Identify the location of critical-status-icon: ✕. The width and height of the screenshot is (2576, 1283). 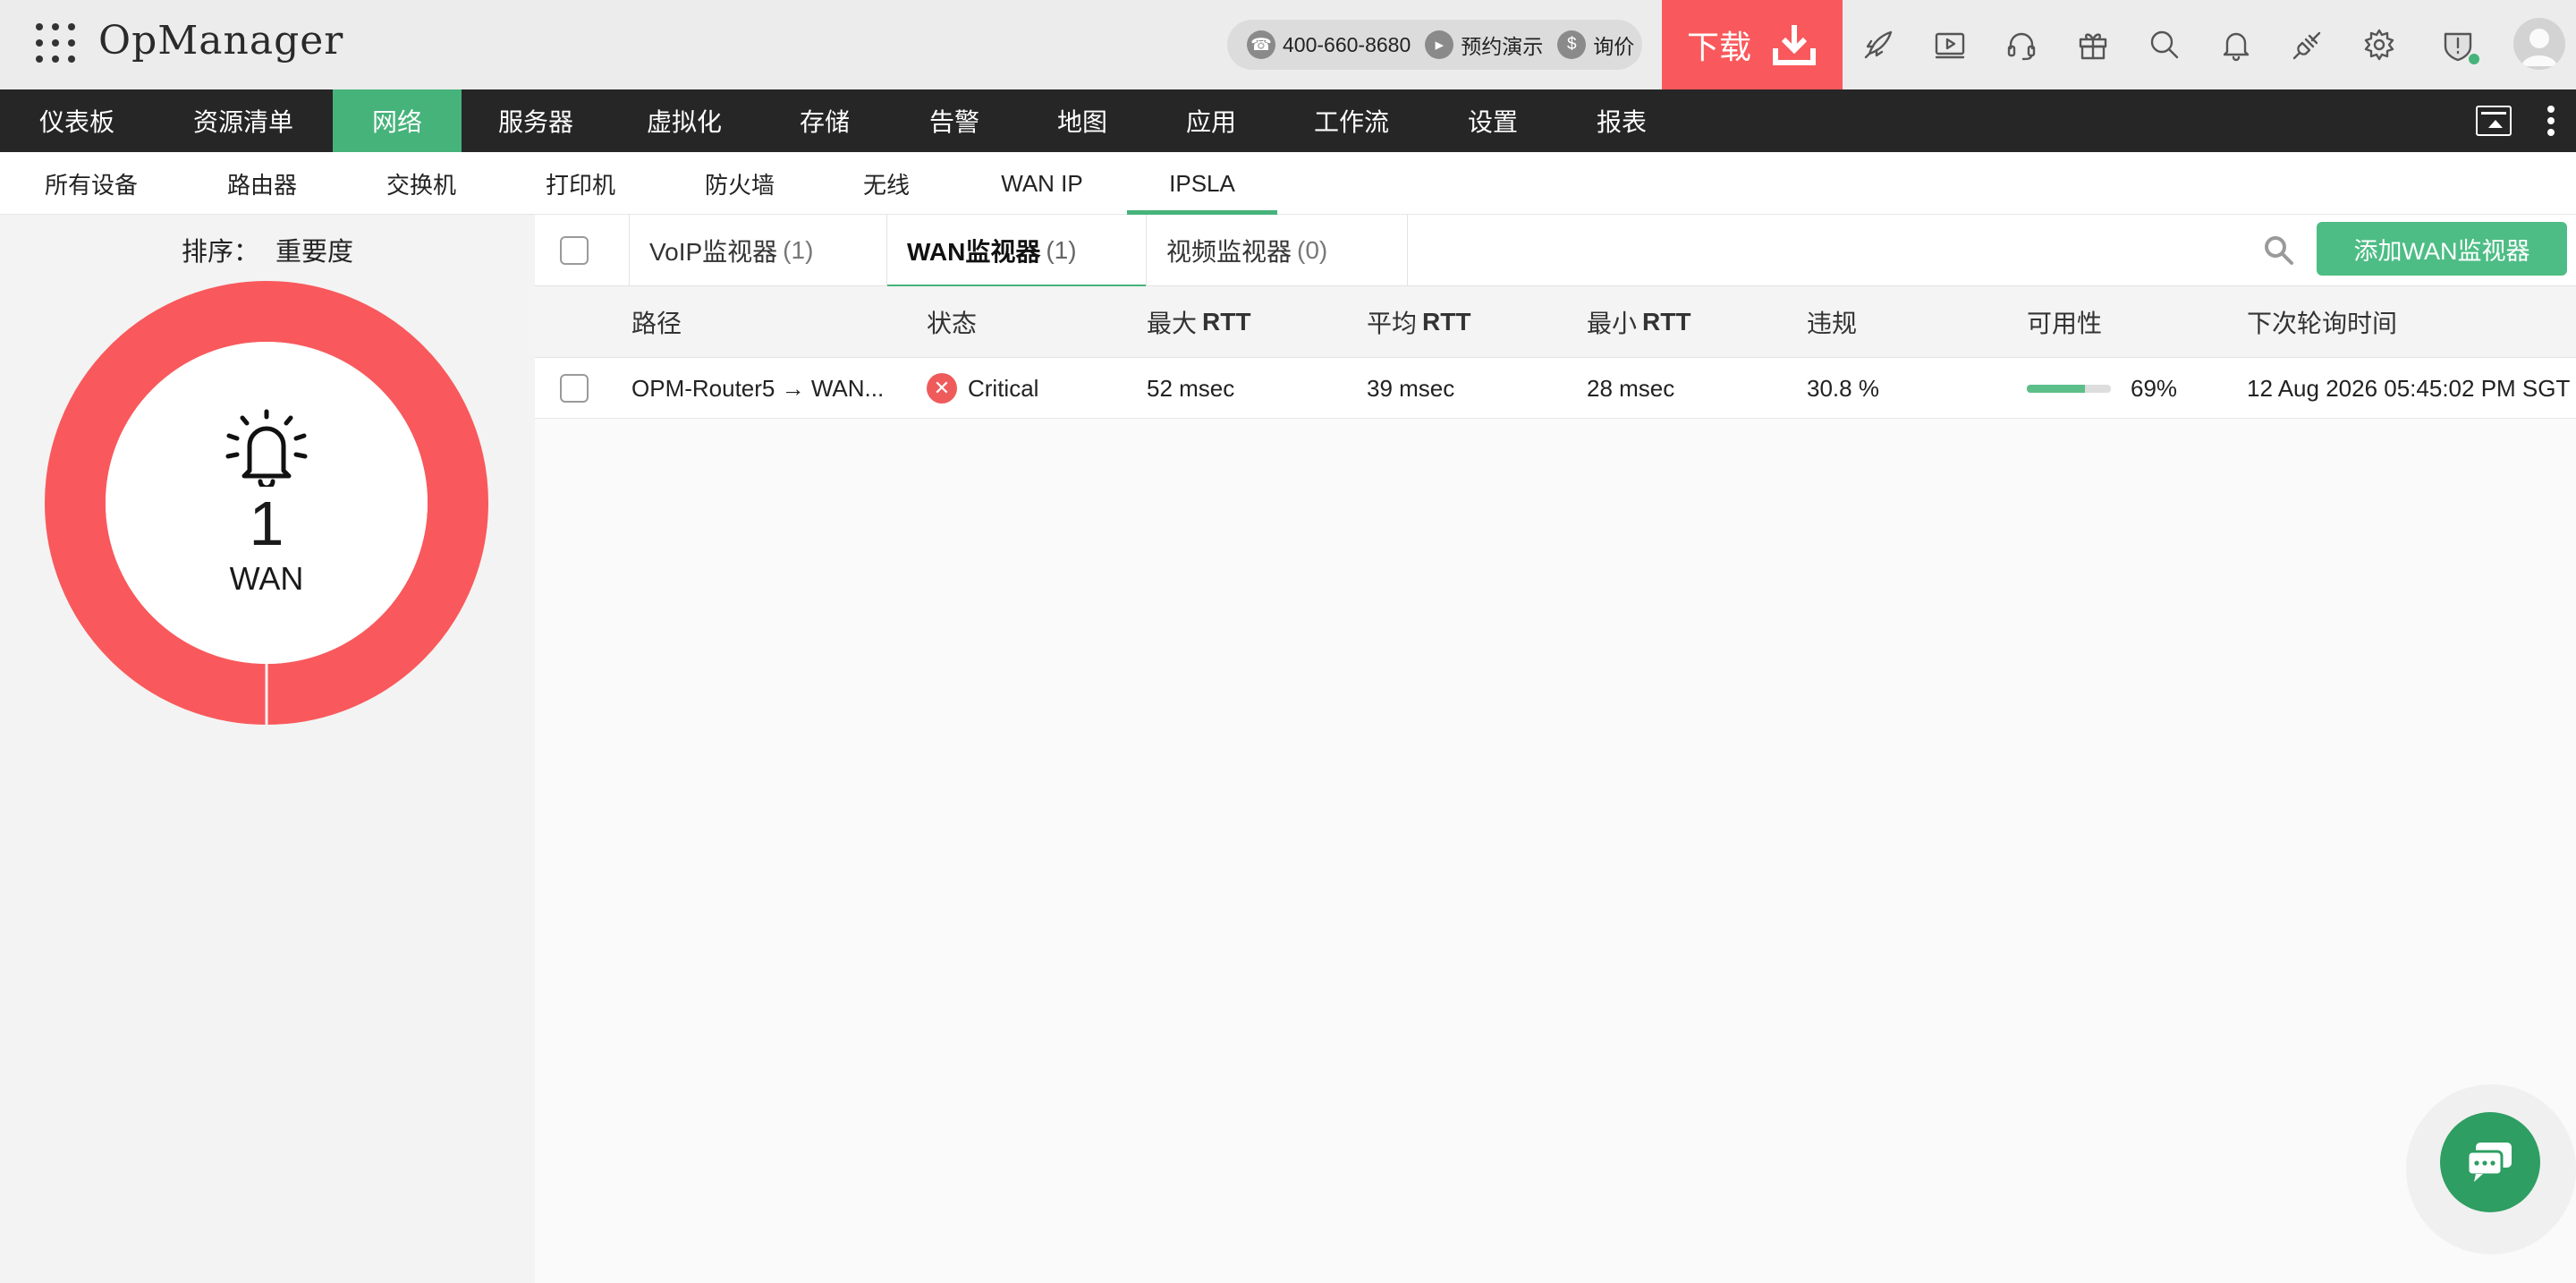
(942, 388).